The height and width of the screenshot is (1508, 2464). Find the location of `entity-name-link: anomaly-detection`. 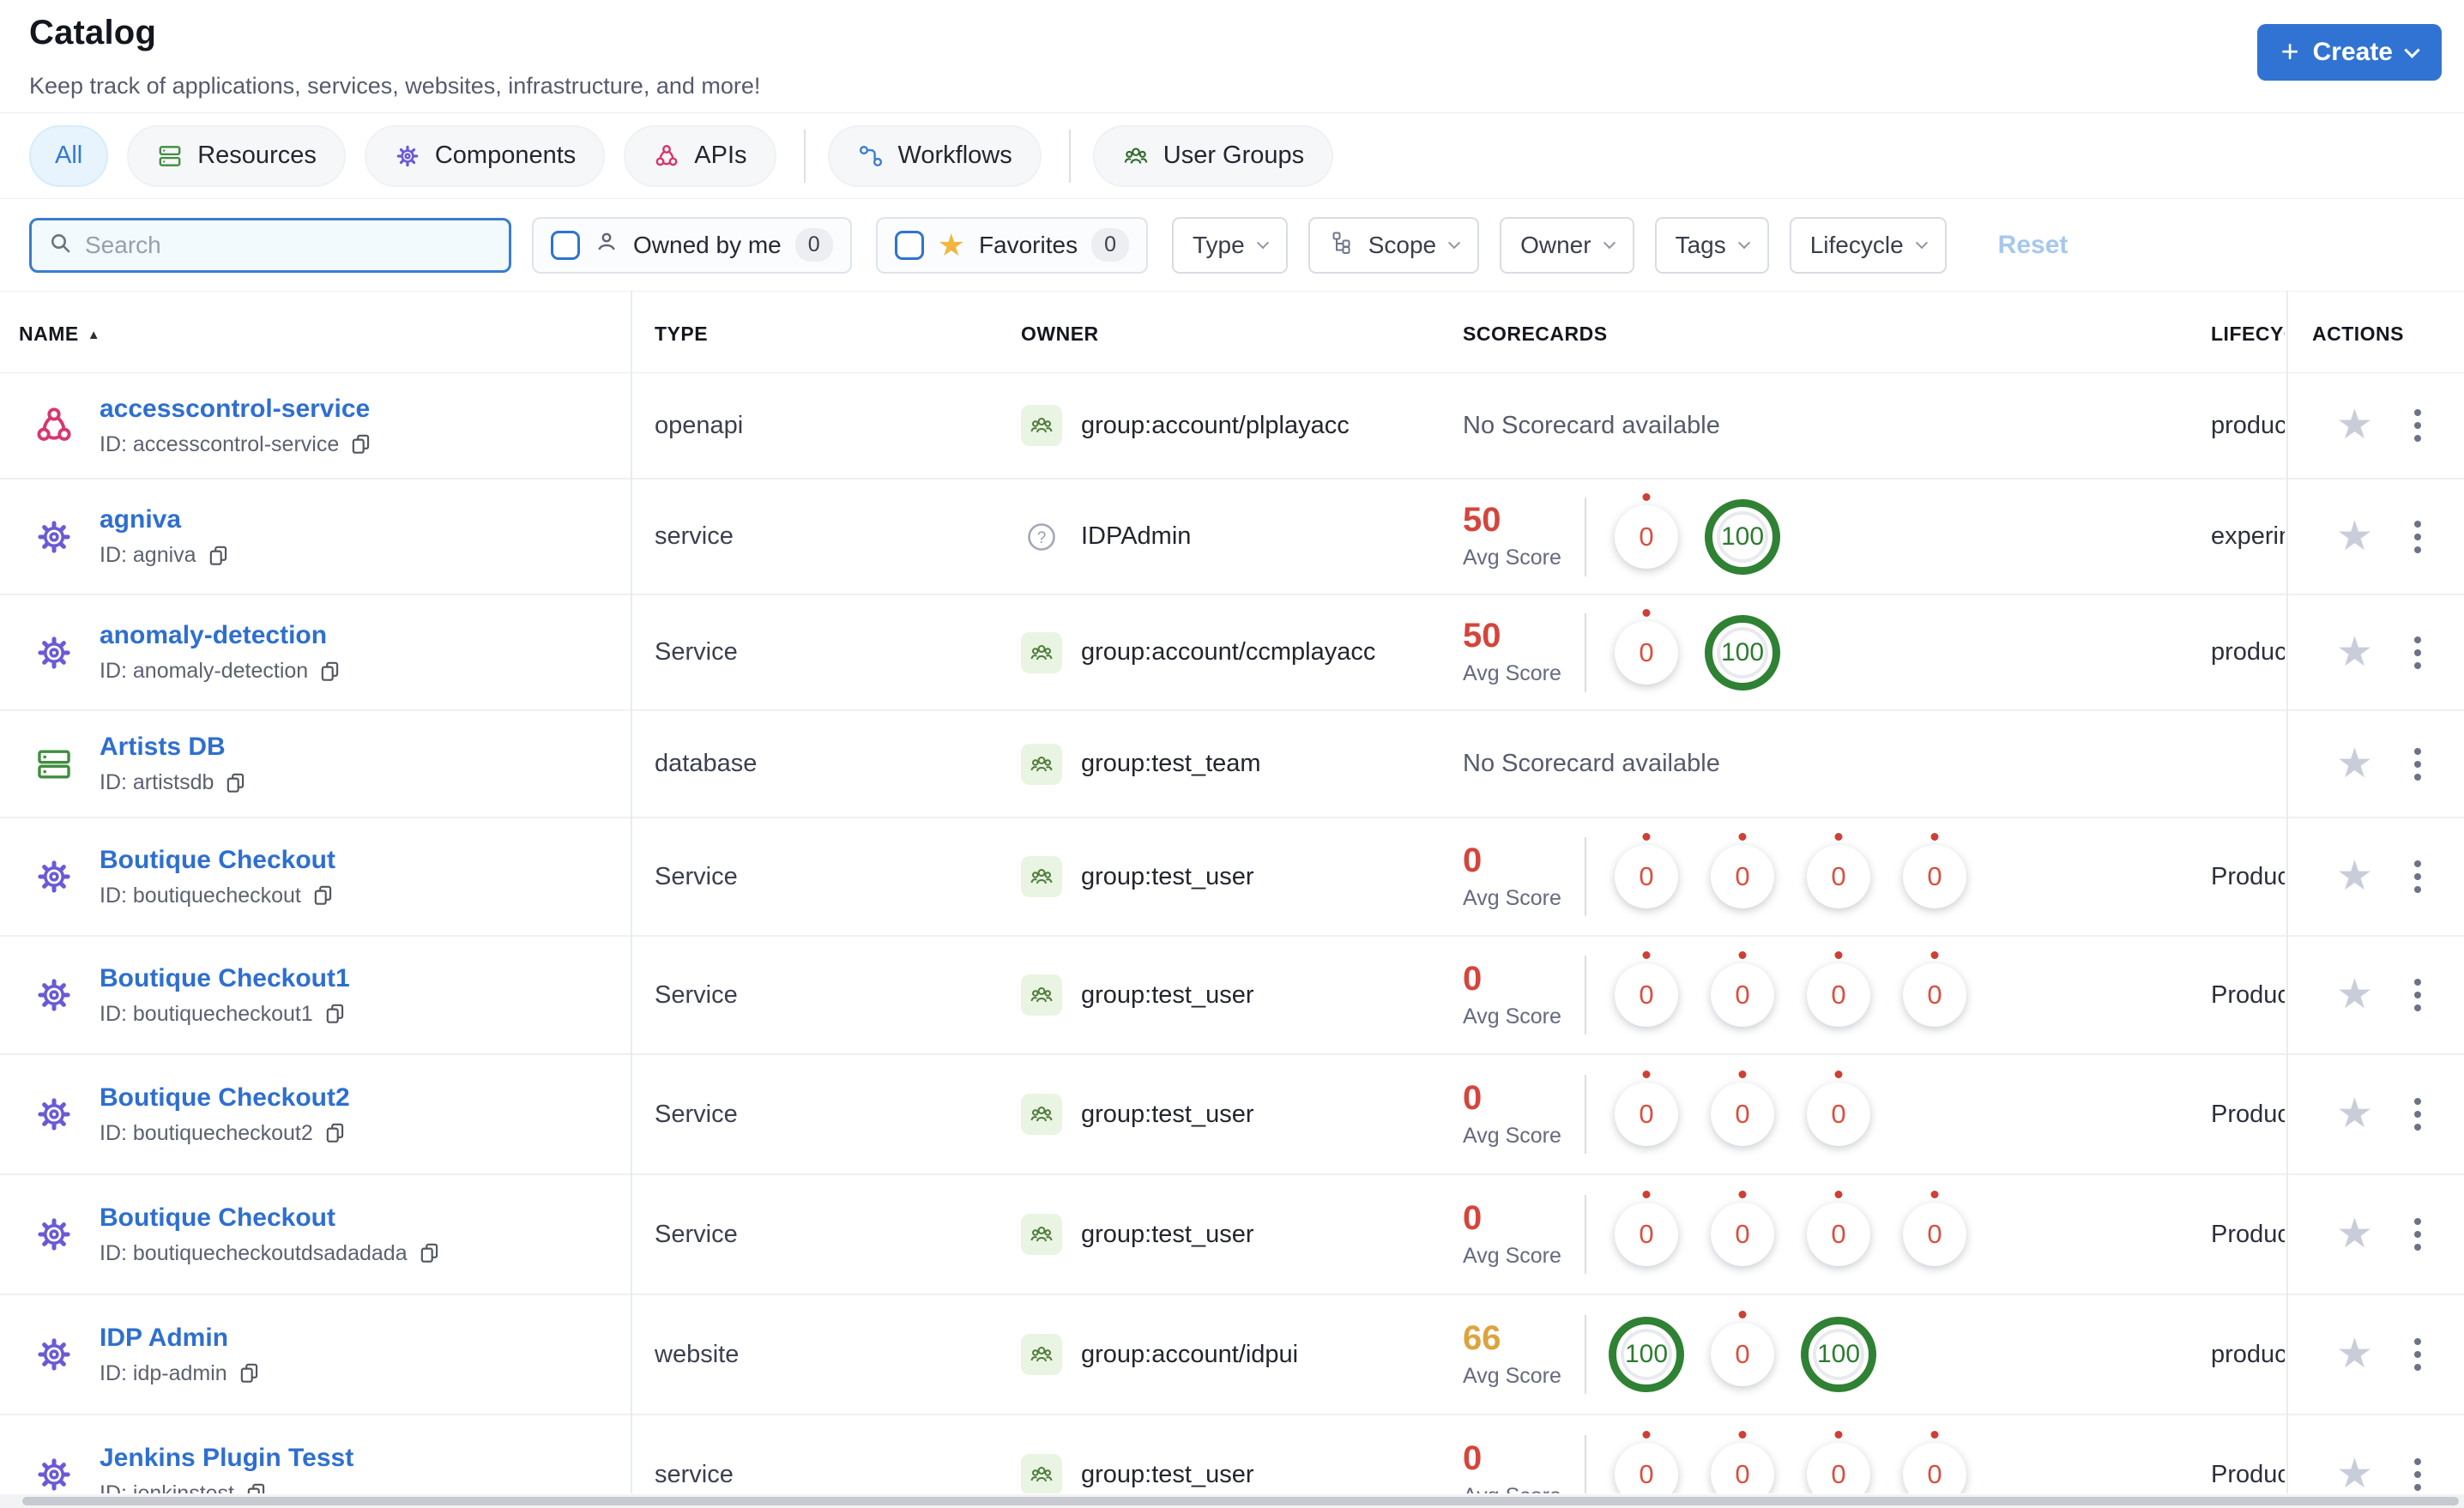

entity-name-link: anomaly-detection is located at coordinates (221, 635).